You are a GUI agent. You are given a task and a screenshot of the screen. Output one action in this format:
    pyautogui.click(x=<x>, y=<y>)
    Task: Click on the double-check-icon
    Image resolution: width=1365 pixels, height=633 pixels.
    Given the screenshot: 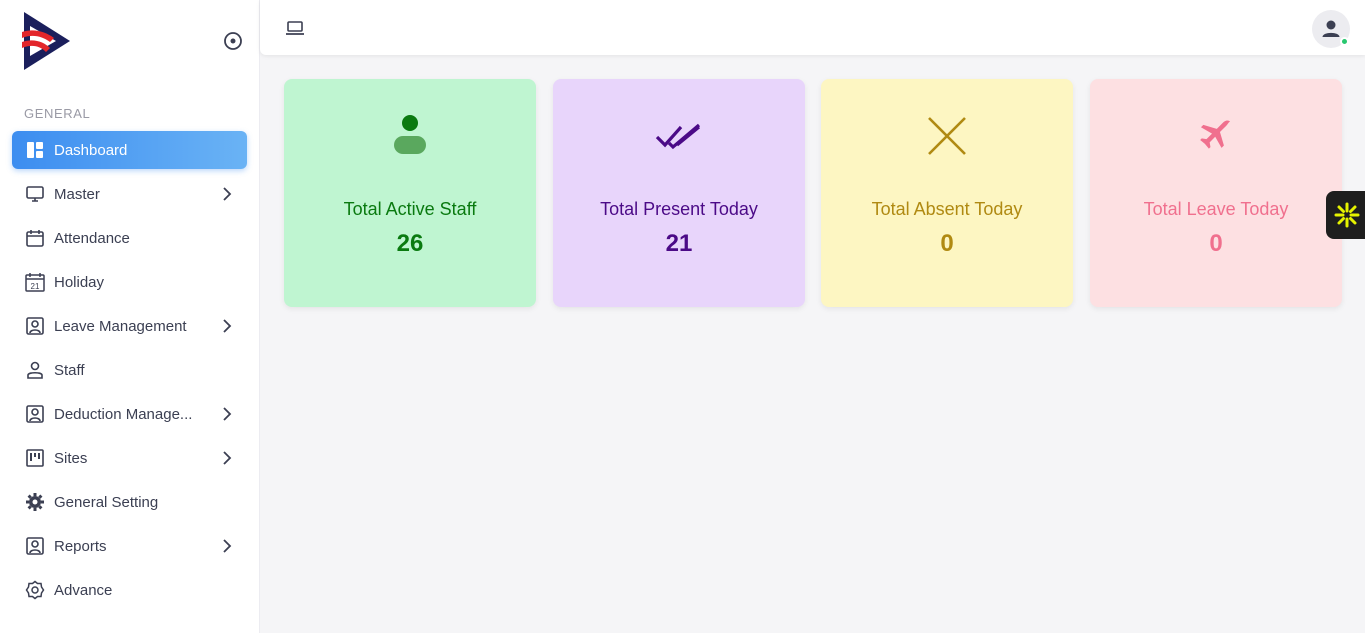 What is the action you would take?
    pyautogui.click(x=679, y=136)
    